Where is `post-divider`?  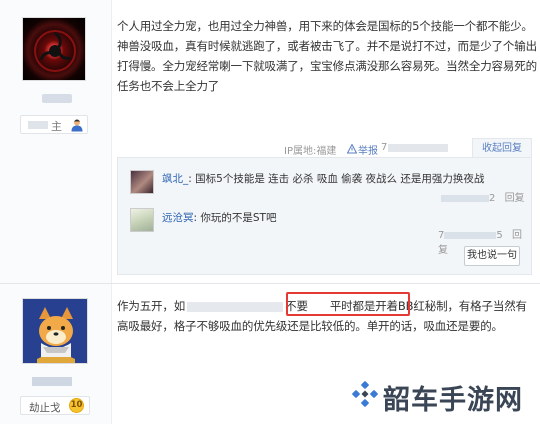 post-divider is located at coordinates (270, 283).